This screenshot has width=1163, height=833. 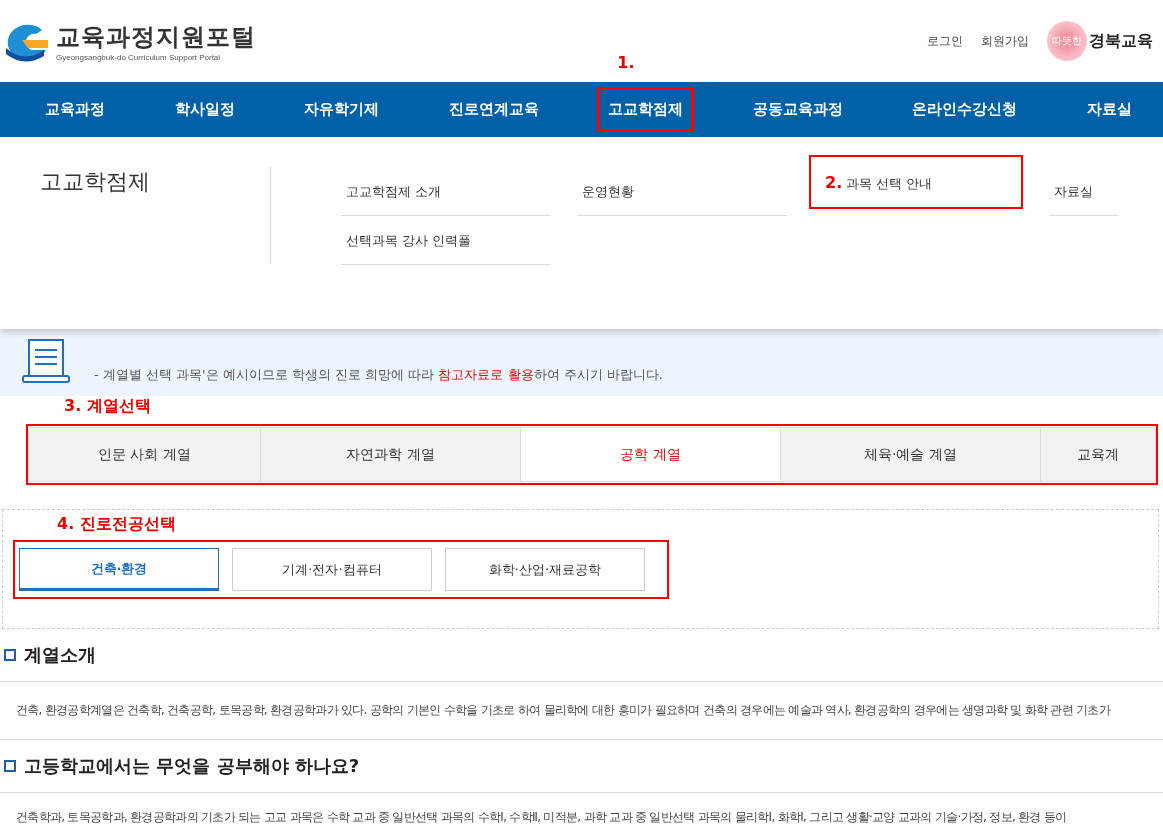 I want to click on nav-tab: 자료실, so click(x=1109, y=109).